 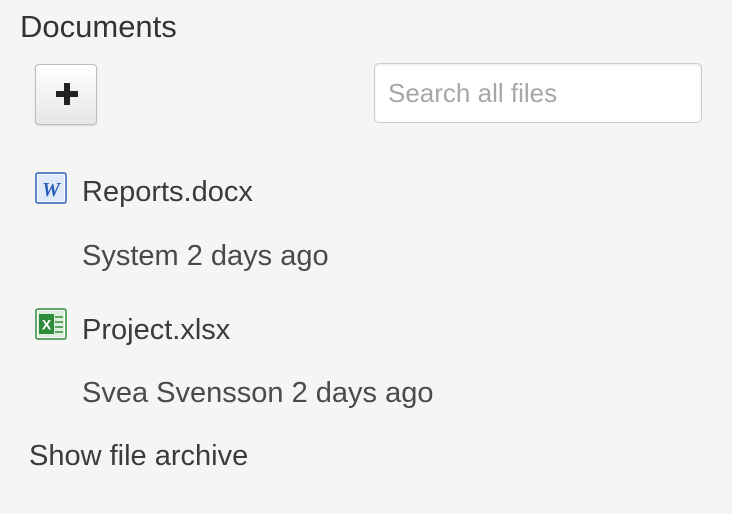 What do you see at coordinates (47, 325) in the screenshot?
I see `svg-text: X` at bounding box center [47, 325].